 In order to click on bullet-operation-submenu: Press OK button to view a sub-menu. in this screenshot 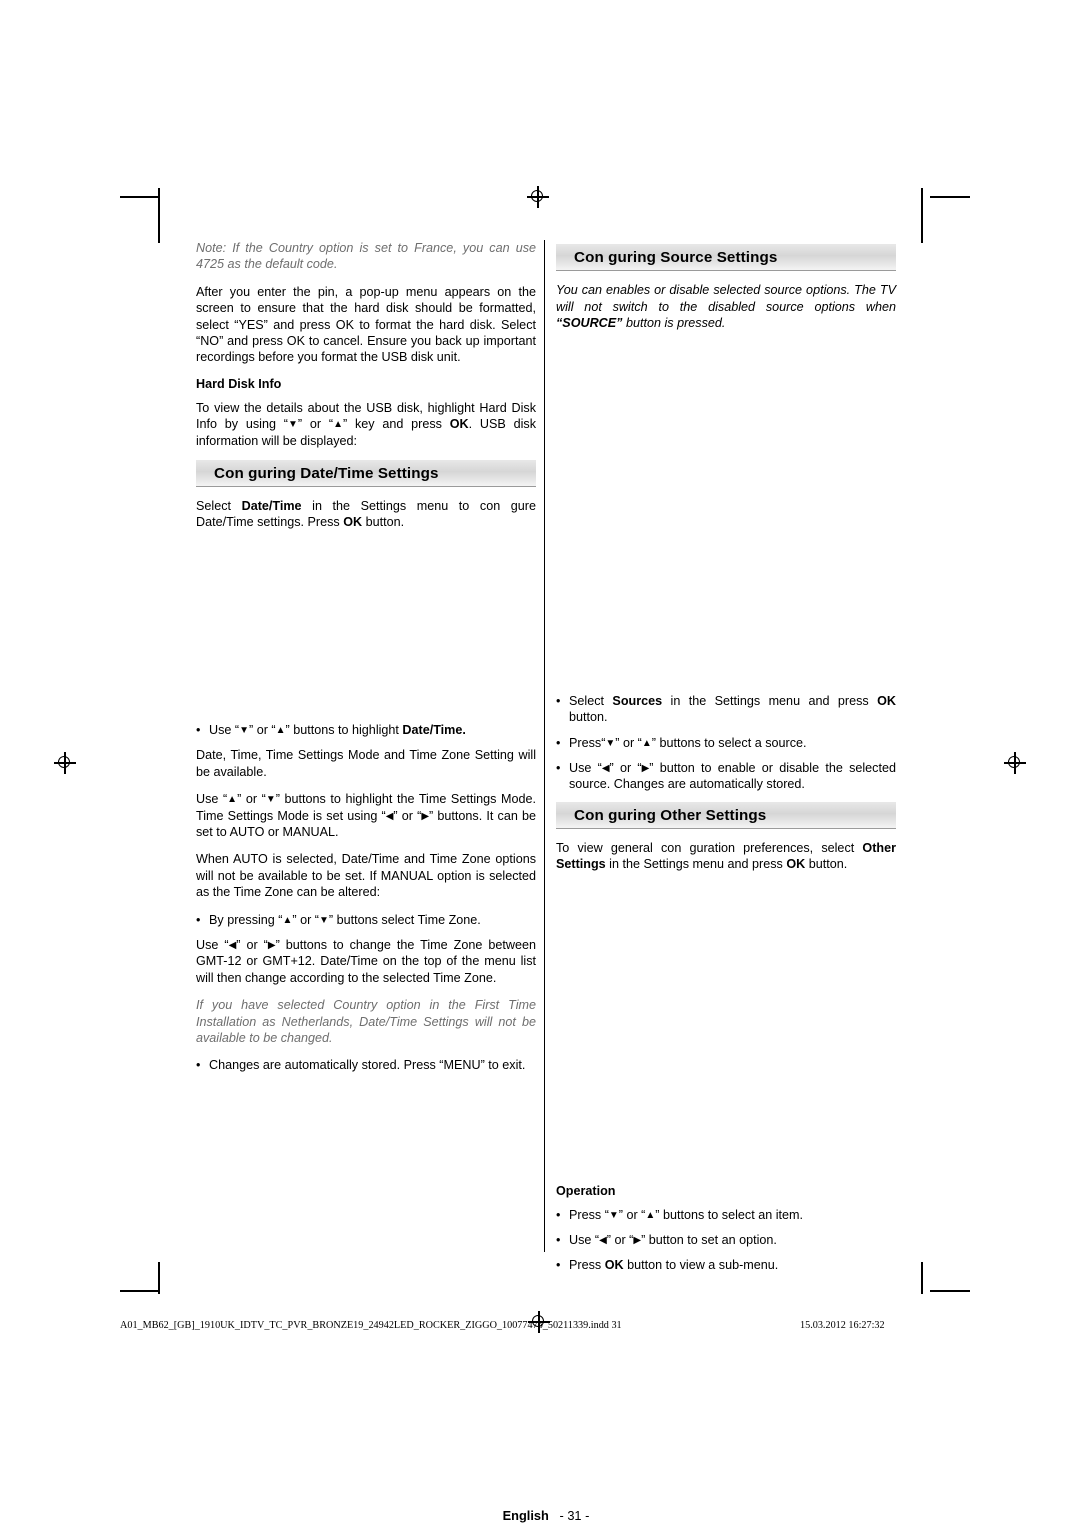, I will do `click(726, 1265)`.